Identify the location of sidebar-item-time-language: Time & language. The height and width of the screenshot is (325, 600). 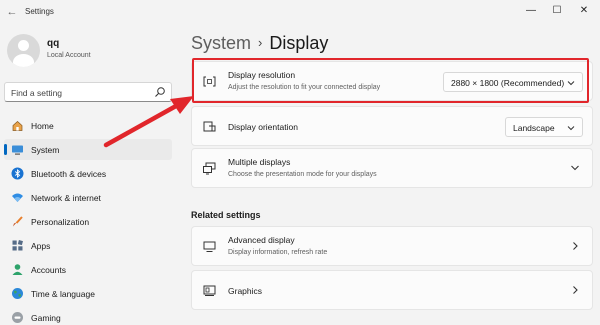
(88, 293).